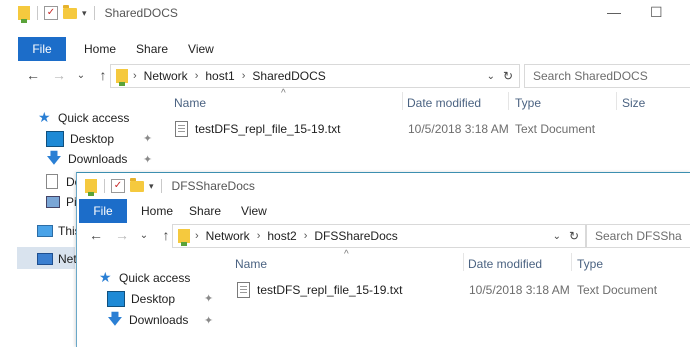 The width and height of the screenshot is (690, 347). Describe the element at coordinates (656, 12) in the screenshot. I see `maximize-icon: ☐` at that location.